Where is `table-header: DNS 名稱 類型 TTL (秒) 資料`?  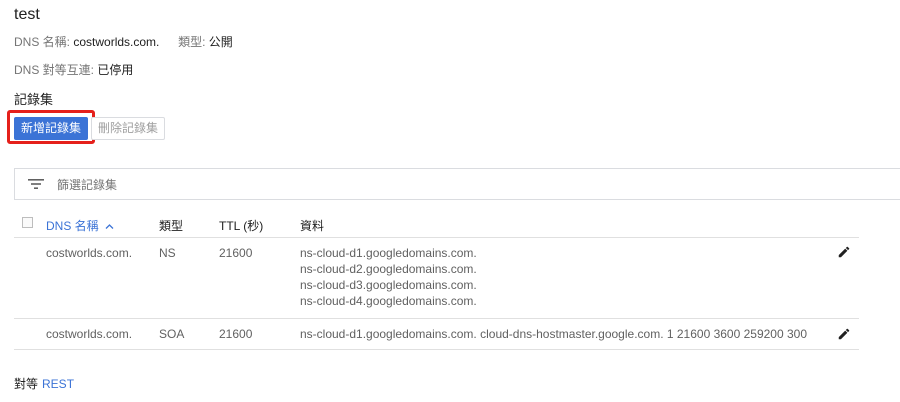 table-header: DNS 名稱 類型 TTL (秒) 資料 is located at coordinates (436, 224).